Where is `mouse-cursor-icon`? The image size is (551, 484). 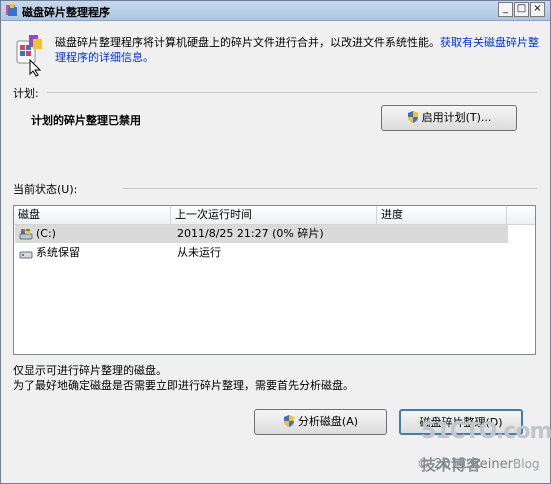
mouse-cursor-icon is located at coordinates (35, 68).